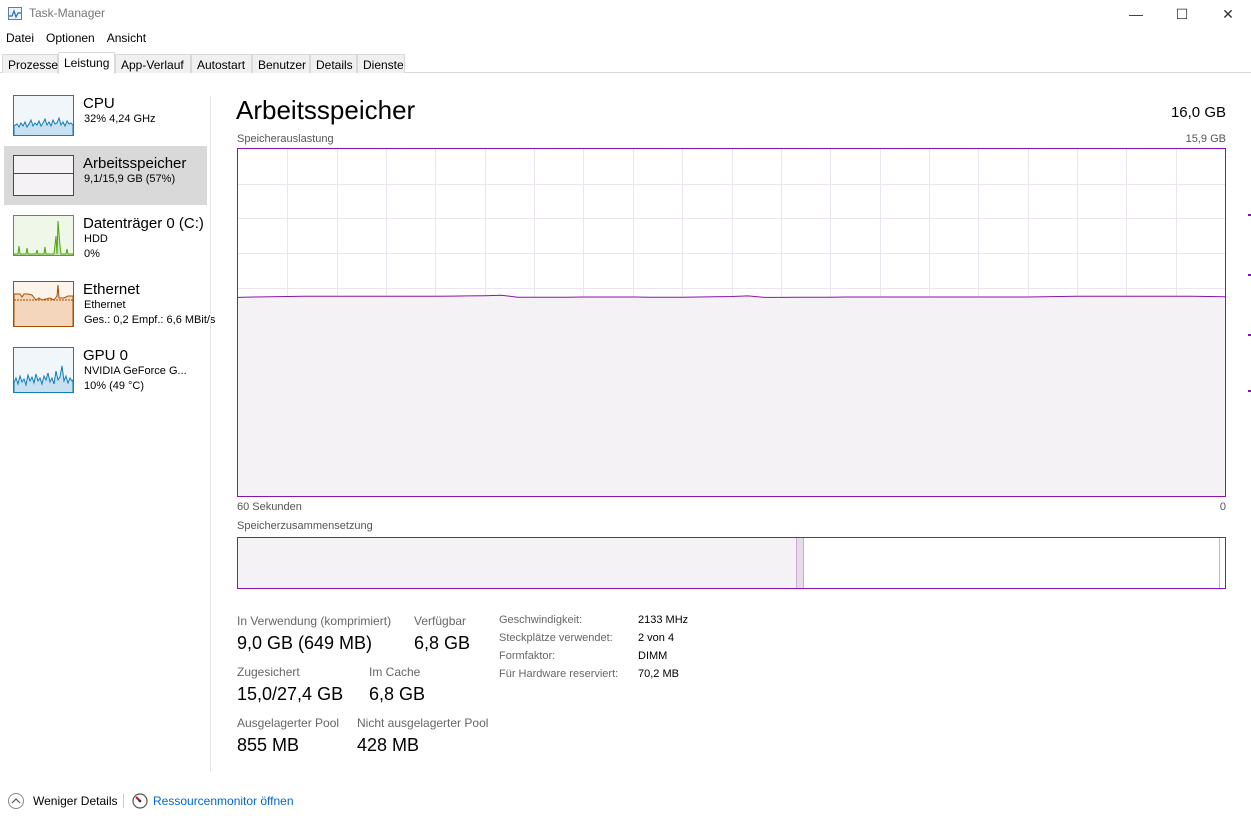  Describe the element at coordinates (625, 802) in the screenshot. I see `footer: Weniger Details Ressourcenmonitor öffnen` at that location.